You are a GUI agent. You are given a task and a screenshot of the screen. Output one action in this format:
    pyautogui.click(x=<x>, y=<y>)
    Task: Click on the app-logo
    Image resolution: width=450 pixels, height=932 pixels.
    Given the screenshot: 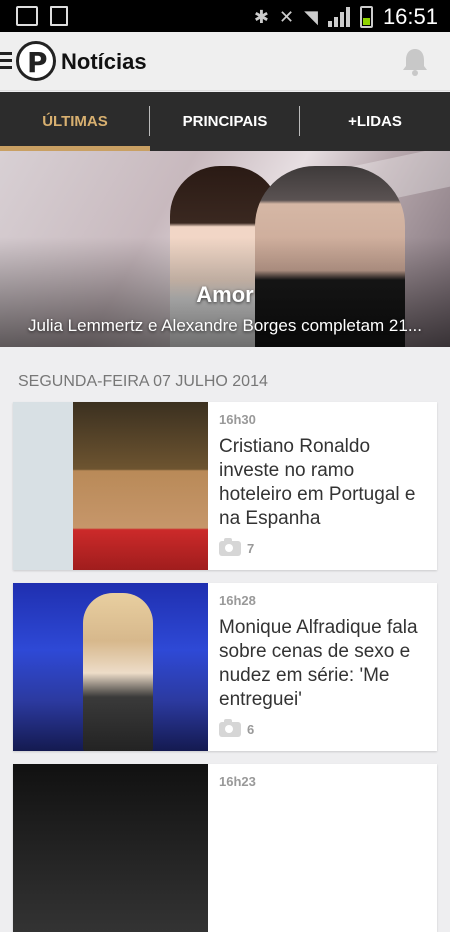 What is the action you would take?
    pyautogui.click(x=36, y=61)
    